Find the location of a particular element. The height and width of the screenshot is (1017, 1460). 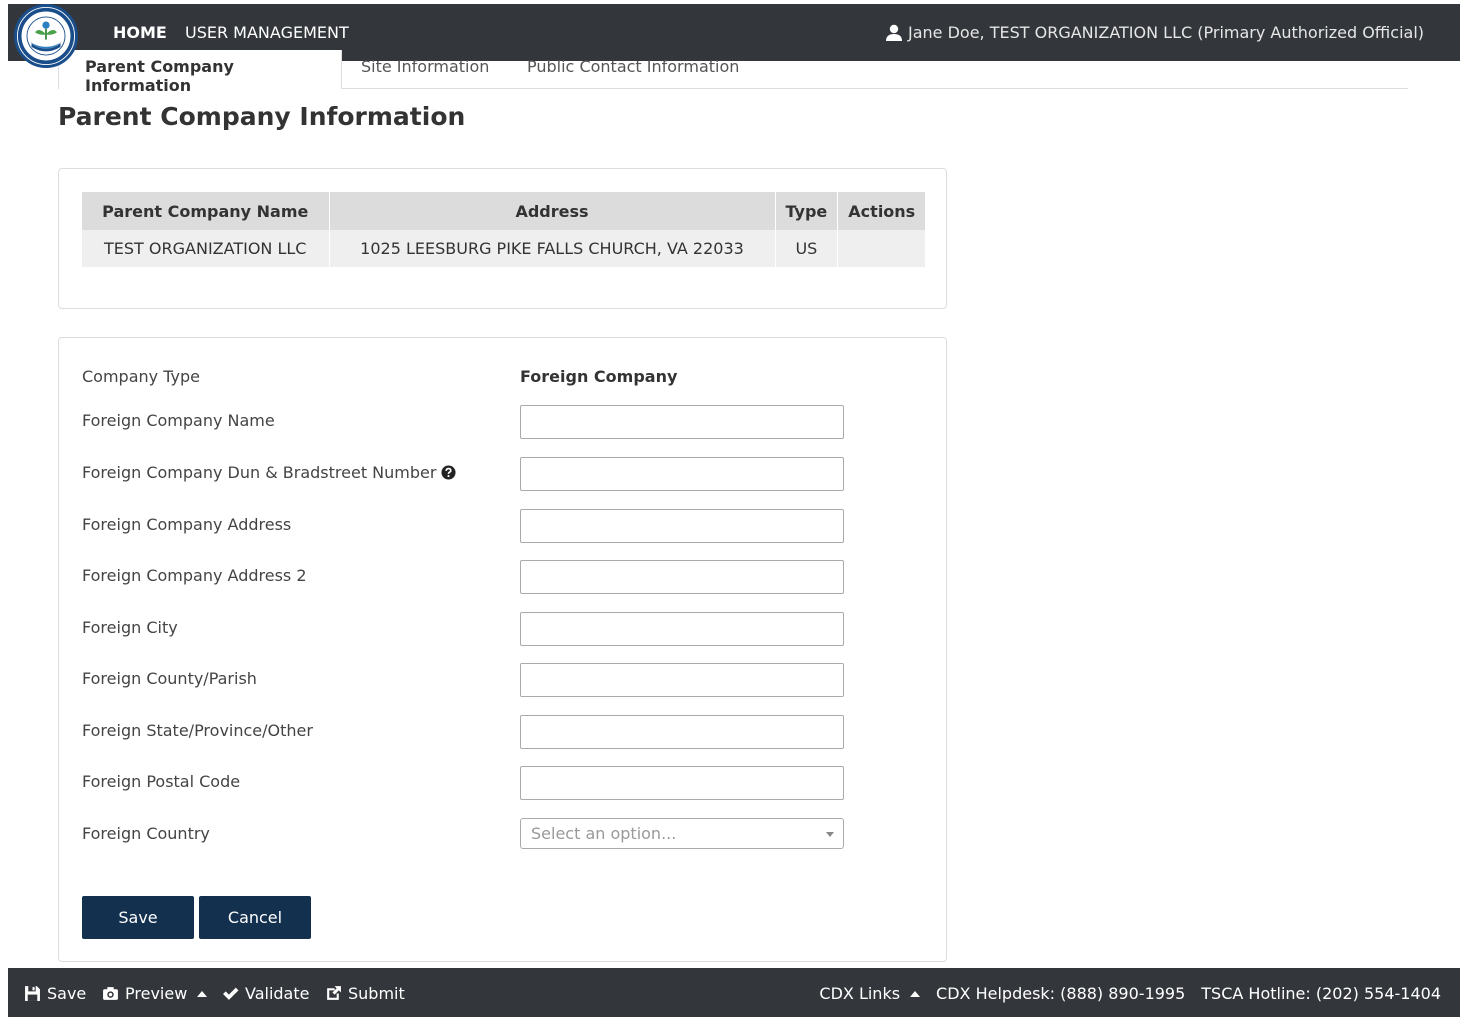

form-row: Foreign Postal Code is located at coordinates (502, 783).